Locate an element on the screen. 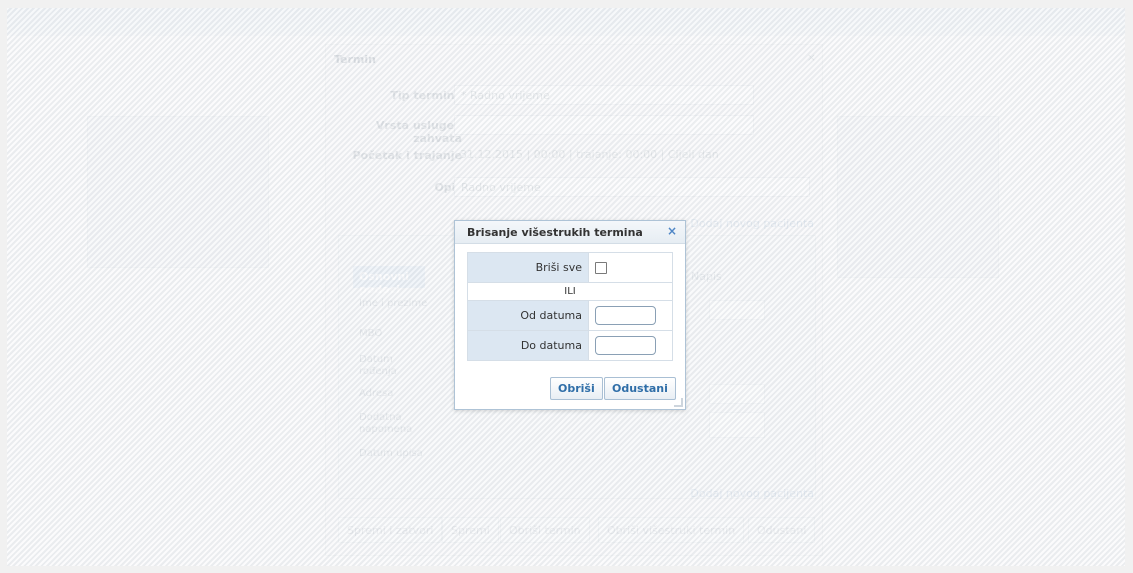  tab-osnovni-podaci: Osnovni podaci is located at coordinates (389, 281).